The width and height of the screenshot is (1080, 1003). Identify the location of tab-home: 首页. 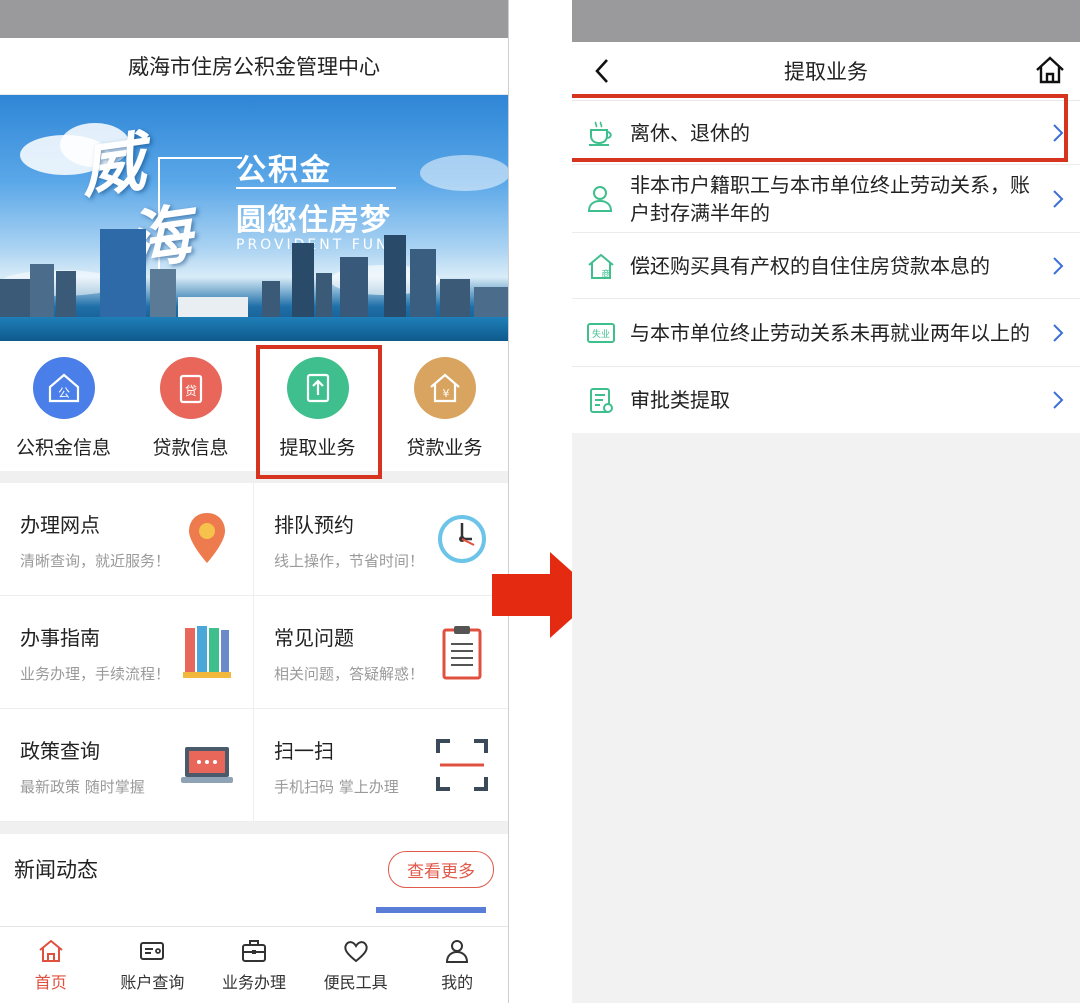
(51, 965).